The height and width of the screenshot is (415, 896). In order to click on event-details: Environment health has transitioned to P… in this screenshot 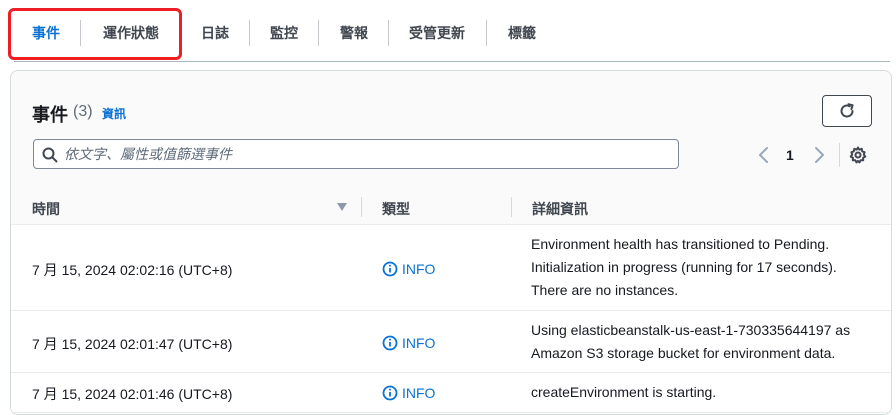, I will do `click(706, 267)`.